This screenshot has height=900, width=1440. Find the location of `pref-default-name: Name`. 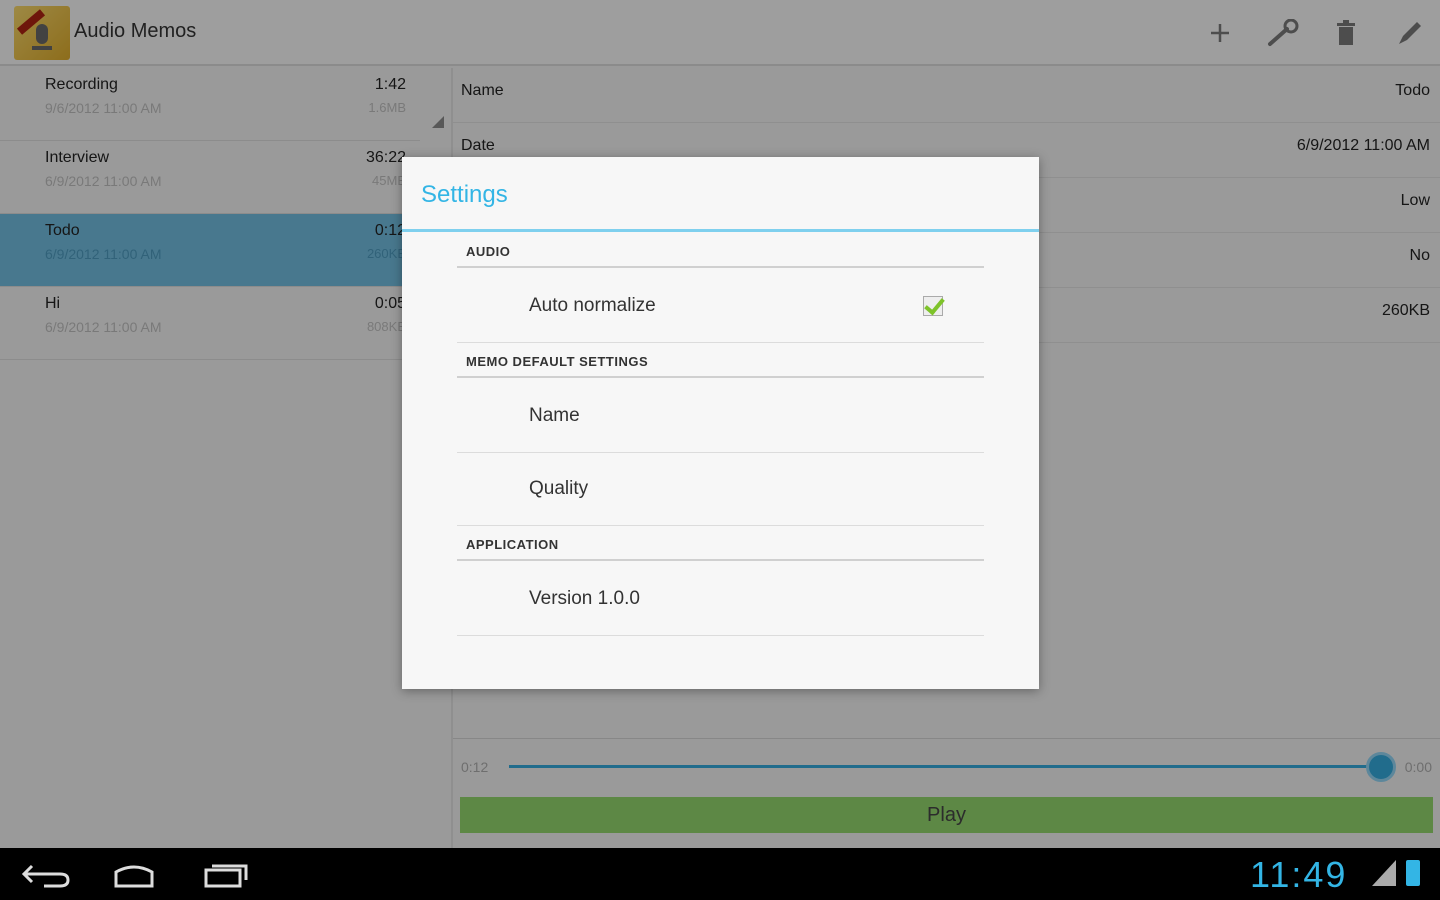

pref-default-name: Name is located at coordinates (720, 416).